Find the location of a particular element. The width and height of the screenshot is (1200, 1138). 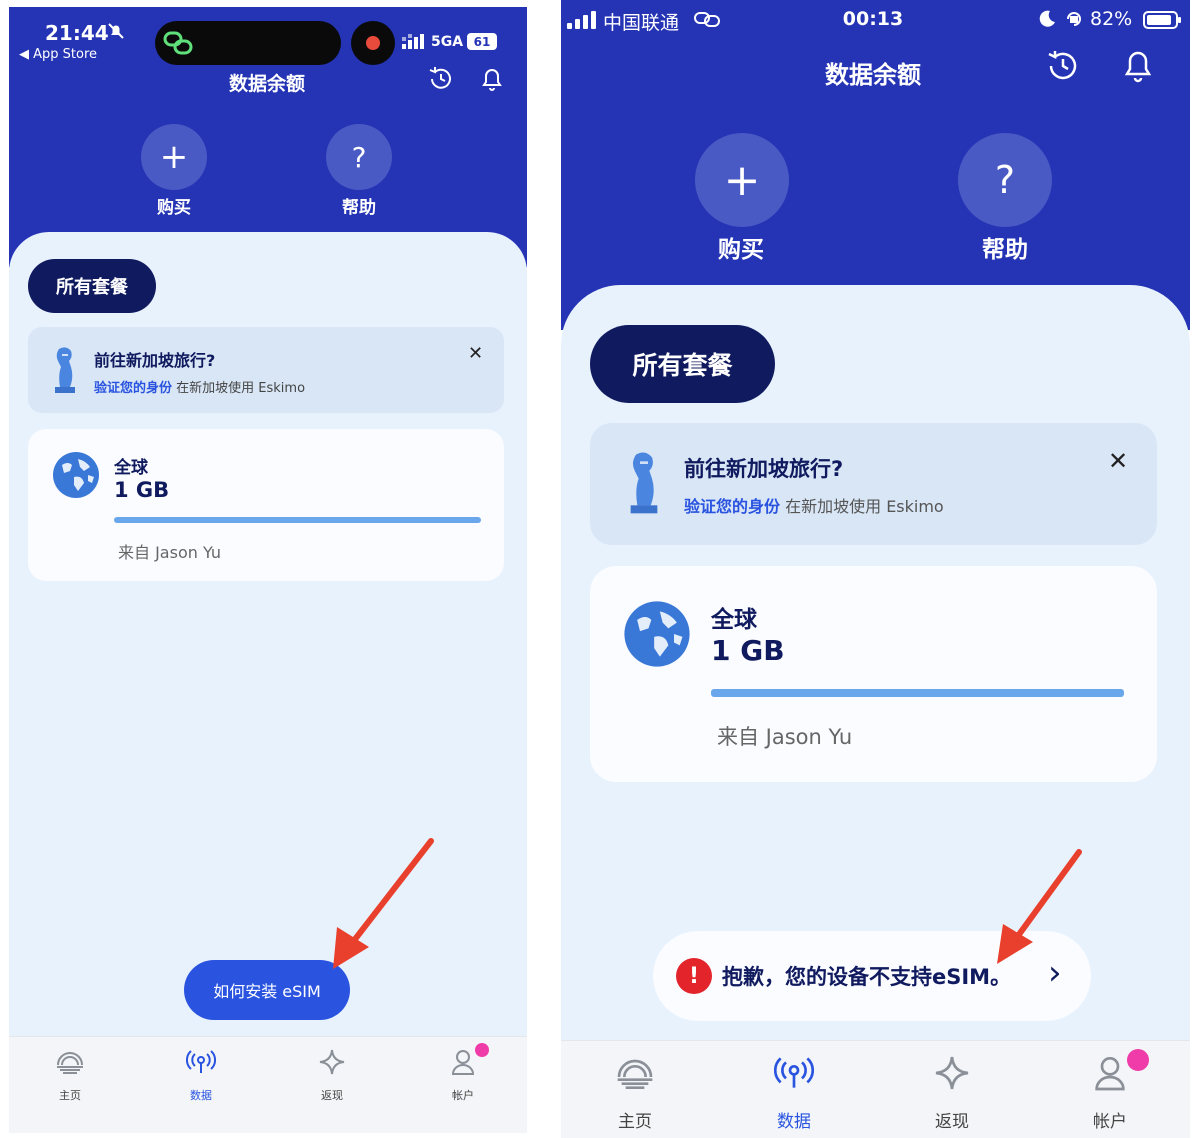

back-to-app-store: ◀ App Store is located at coordinates (58, 54).